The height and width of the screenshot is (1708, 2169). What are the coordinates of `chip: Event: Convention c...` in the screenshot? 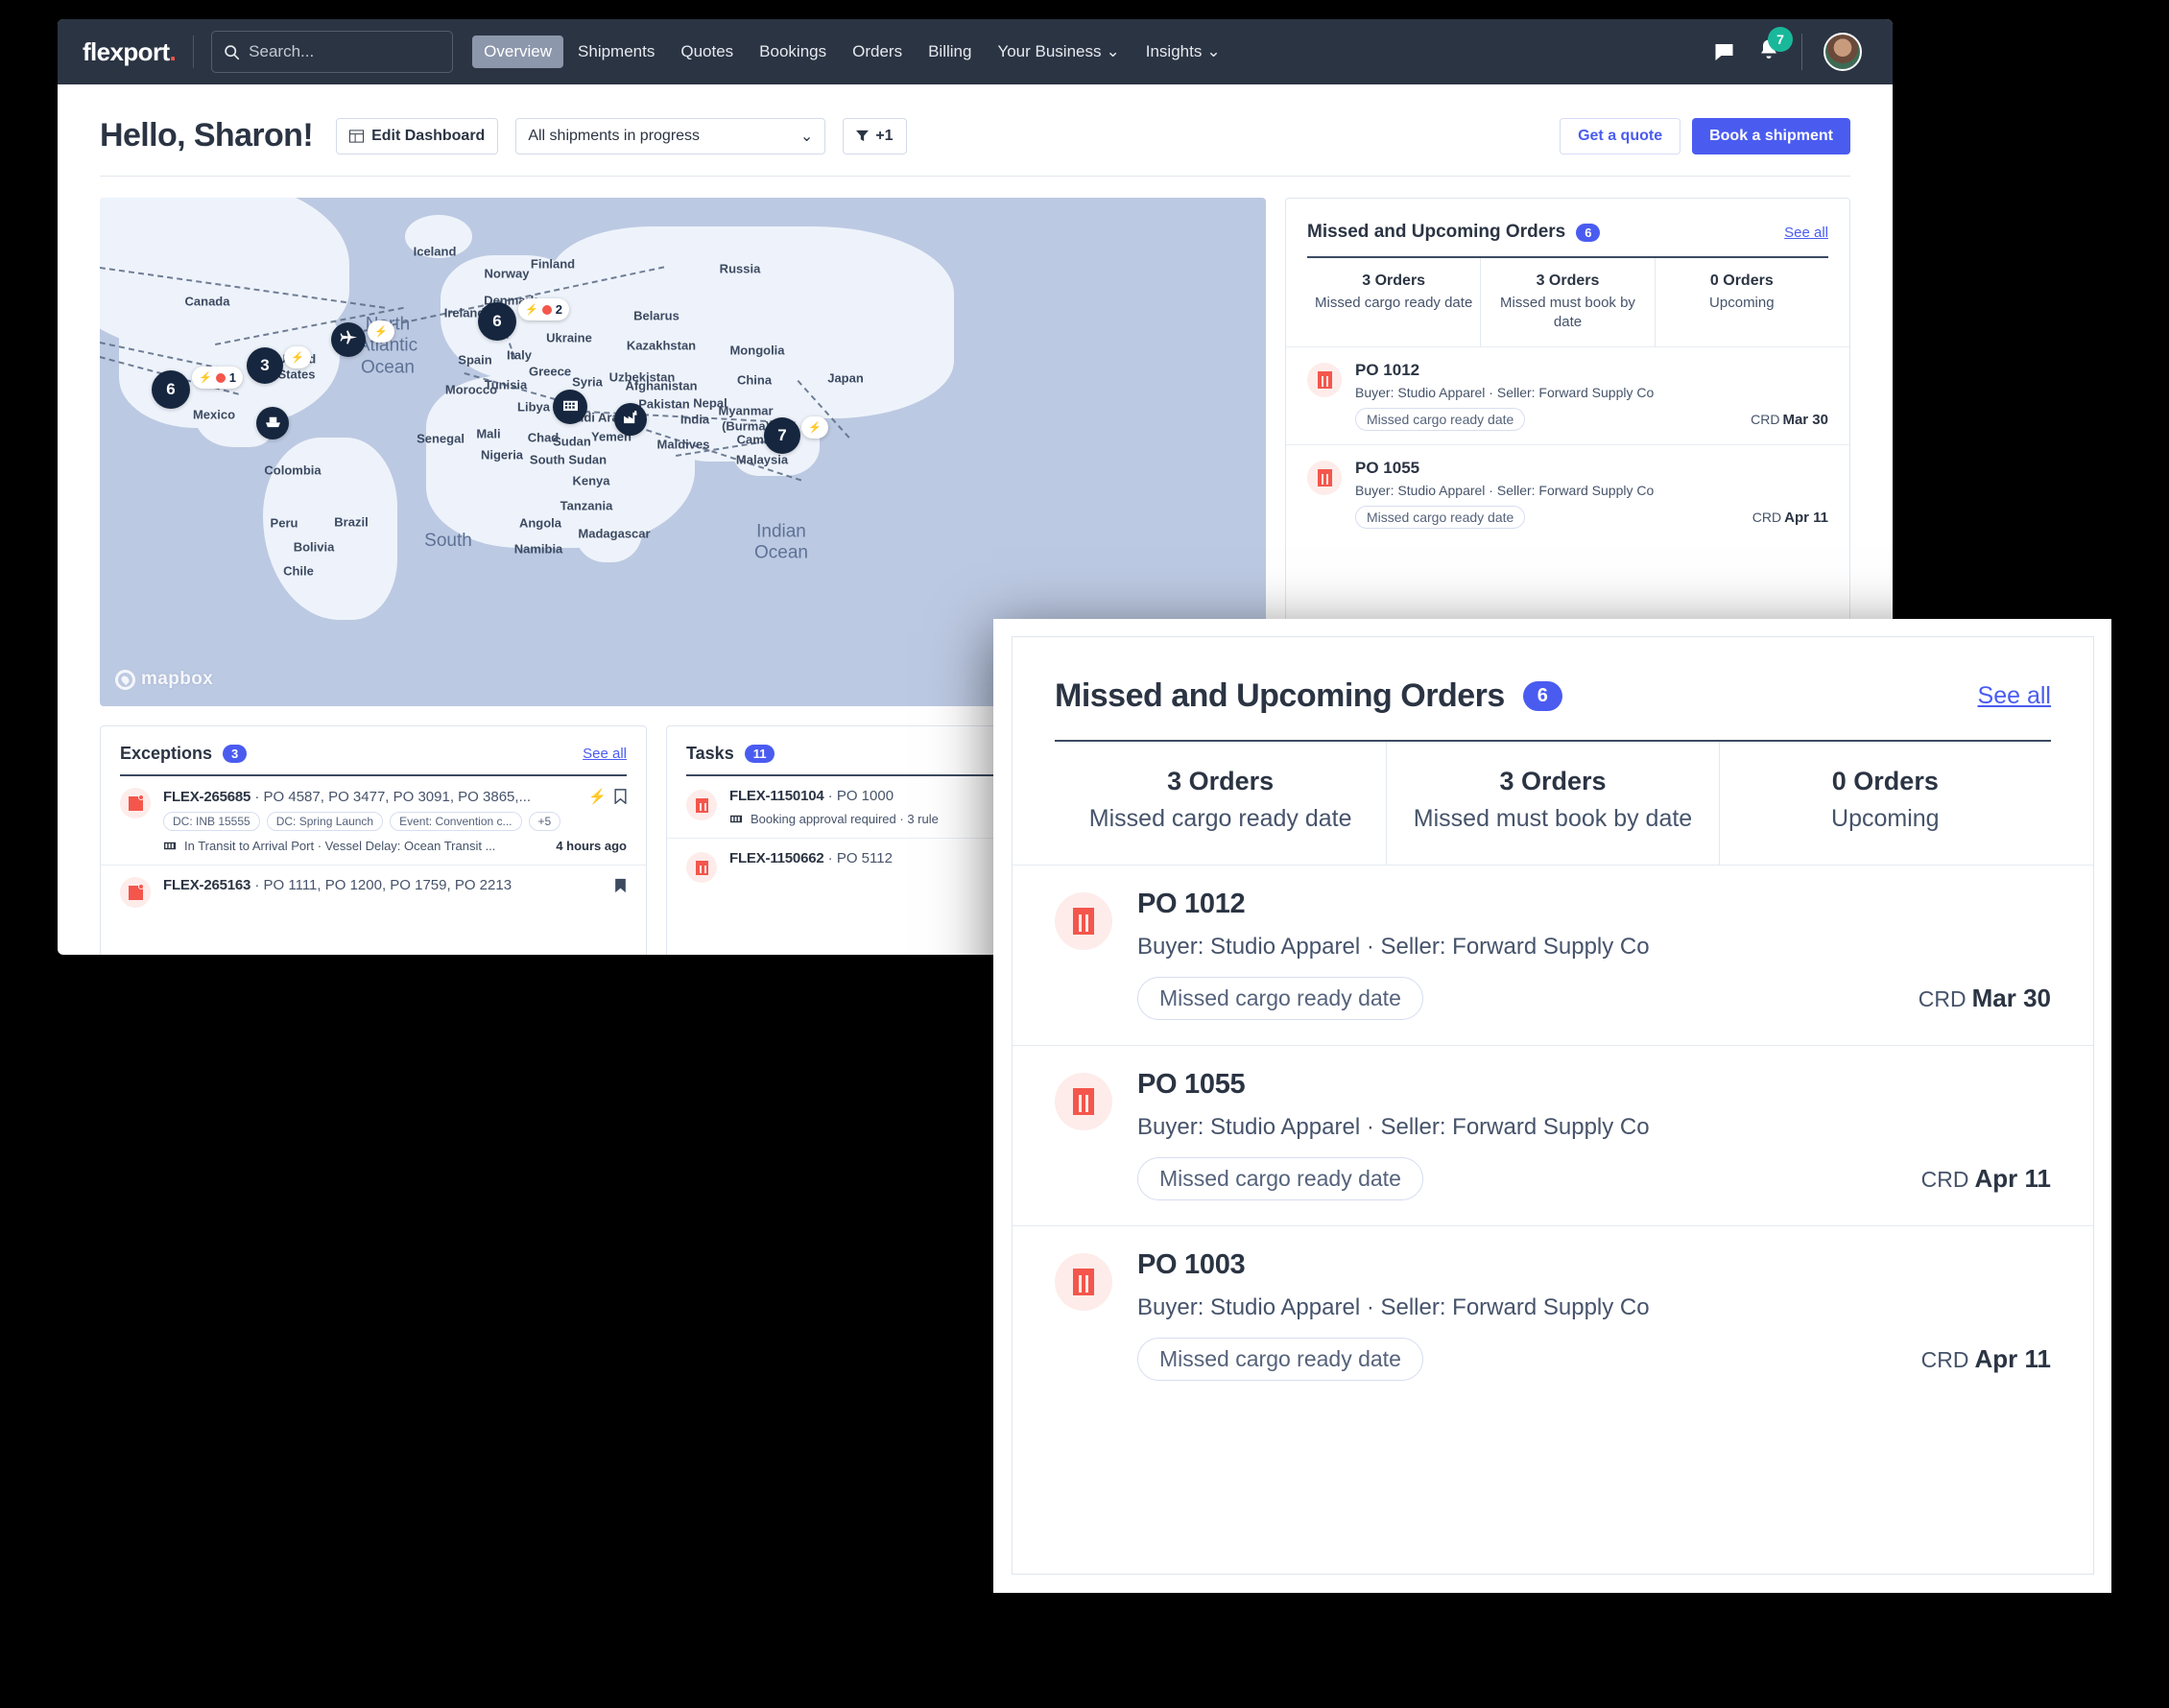 It's located at (456, 821).